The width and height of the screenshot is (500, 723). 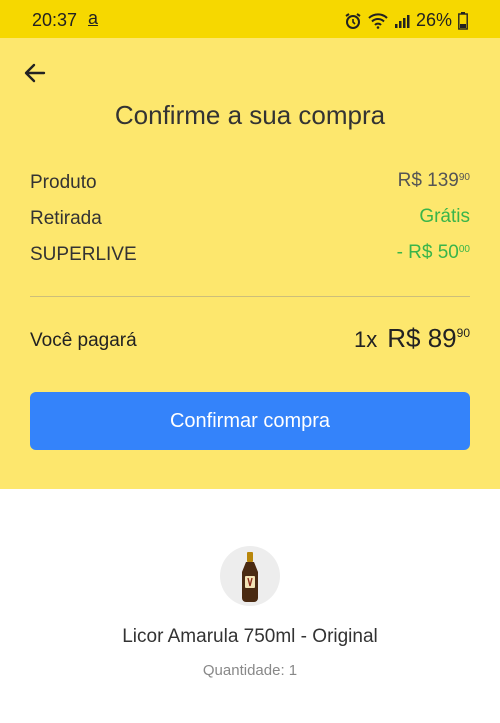 I want to click on status-time: 20:37, so click(x=55, y=20).